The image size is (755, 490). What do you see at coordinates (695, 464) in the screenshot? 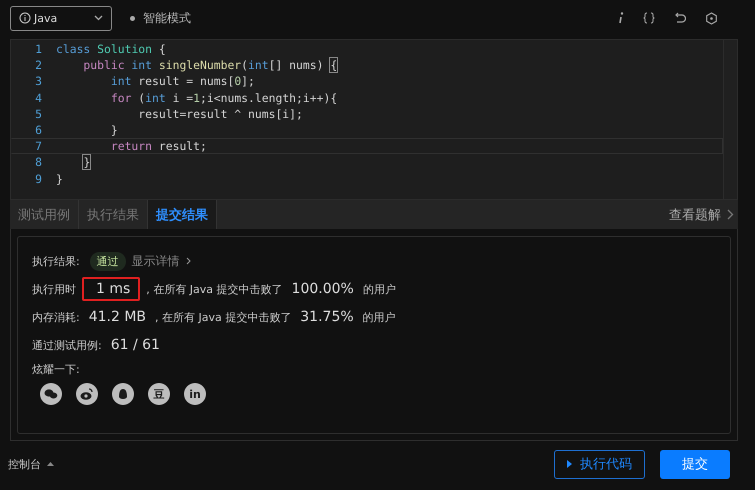
I see `submit-button: 提交` at bounding box center [695, 464].